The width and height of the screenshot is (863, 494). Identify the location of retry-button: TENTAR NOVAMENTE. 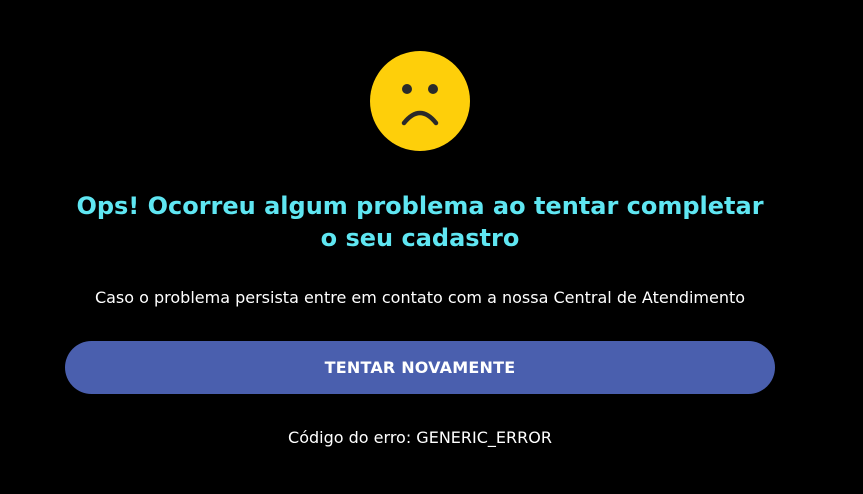
(420, 367).